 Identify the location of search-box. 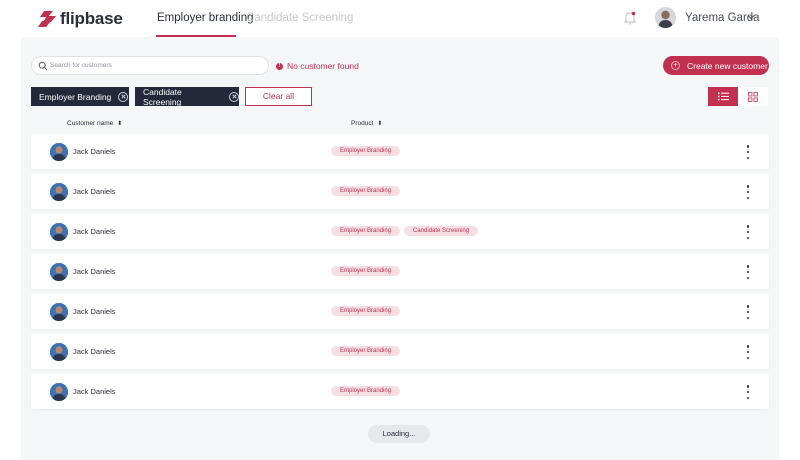
(150, 65).